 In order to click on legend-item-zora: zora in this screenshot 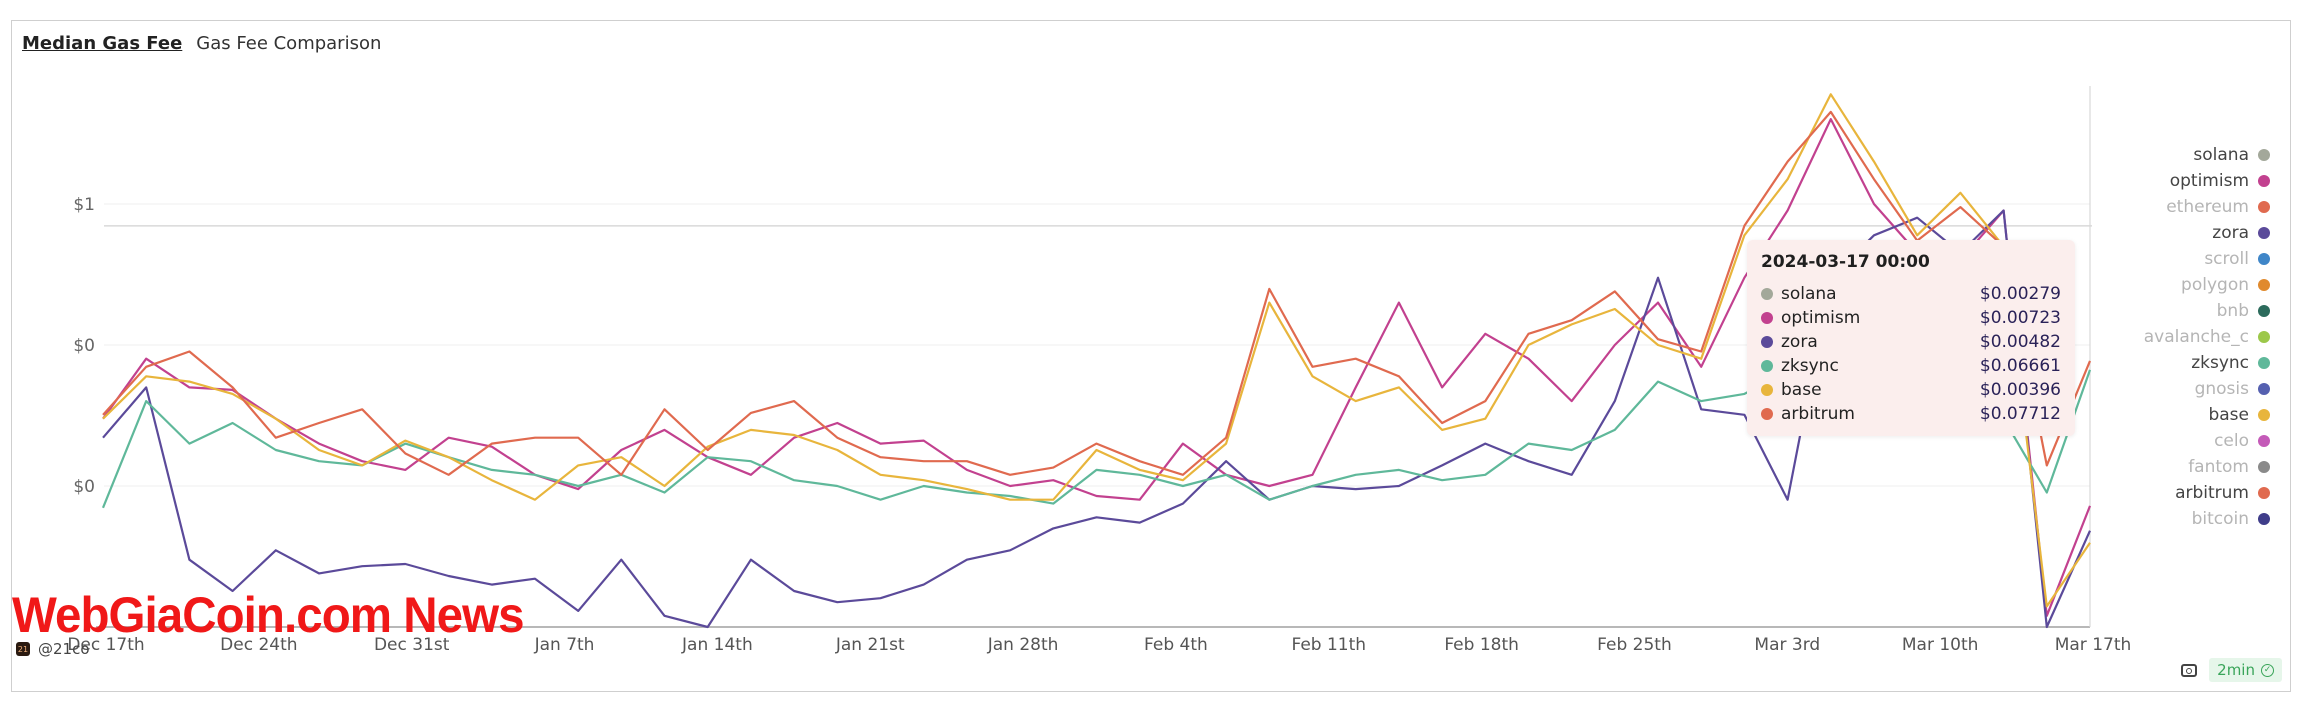, I will do `click(2241, 233)`.